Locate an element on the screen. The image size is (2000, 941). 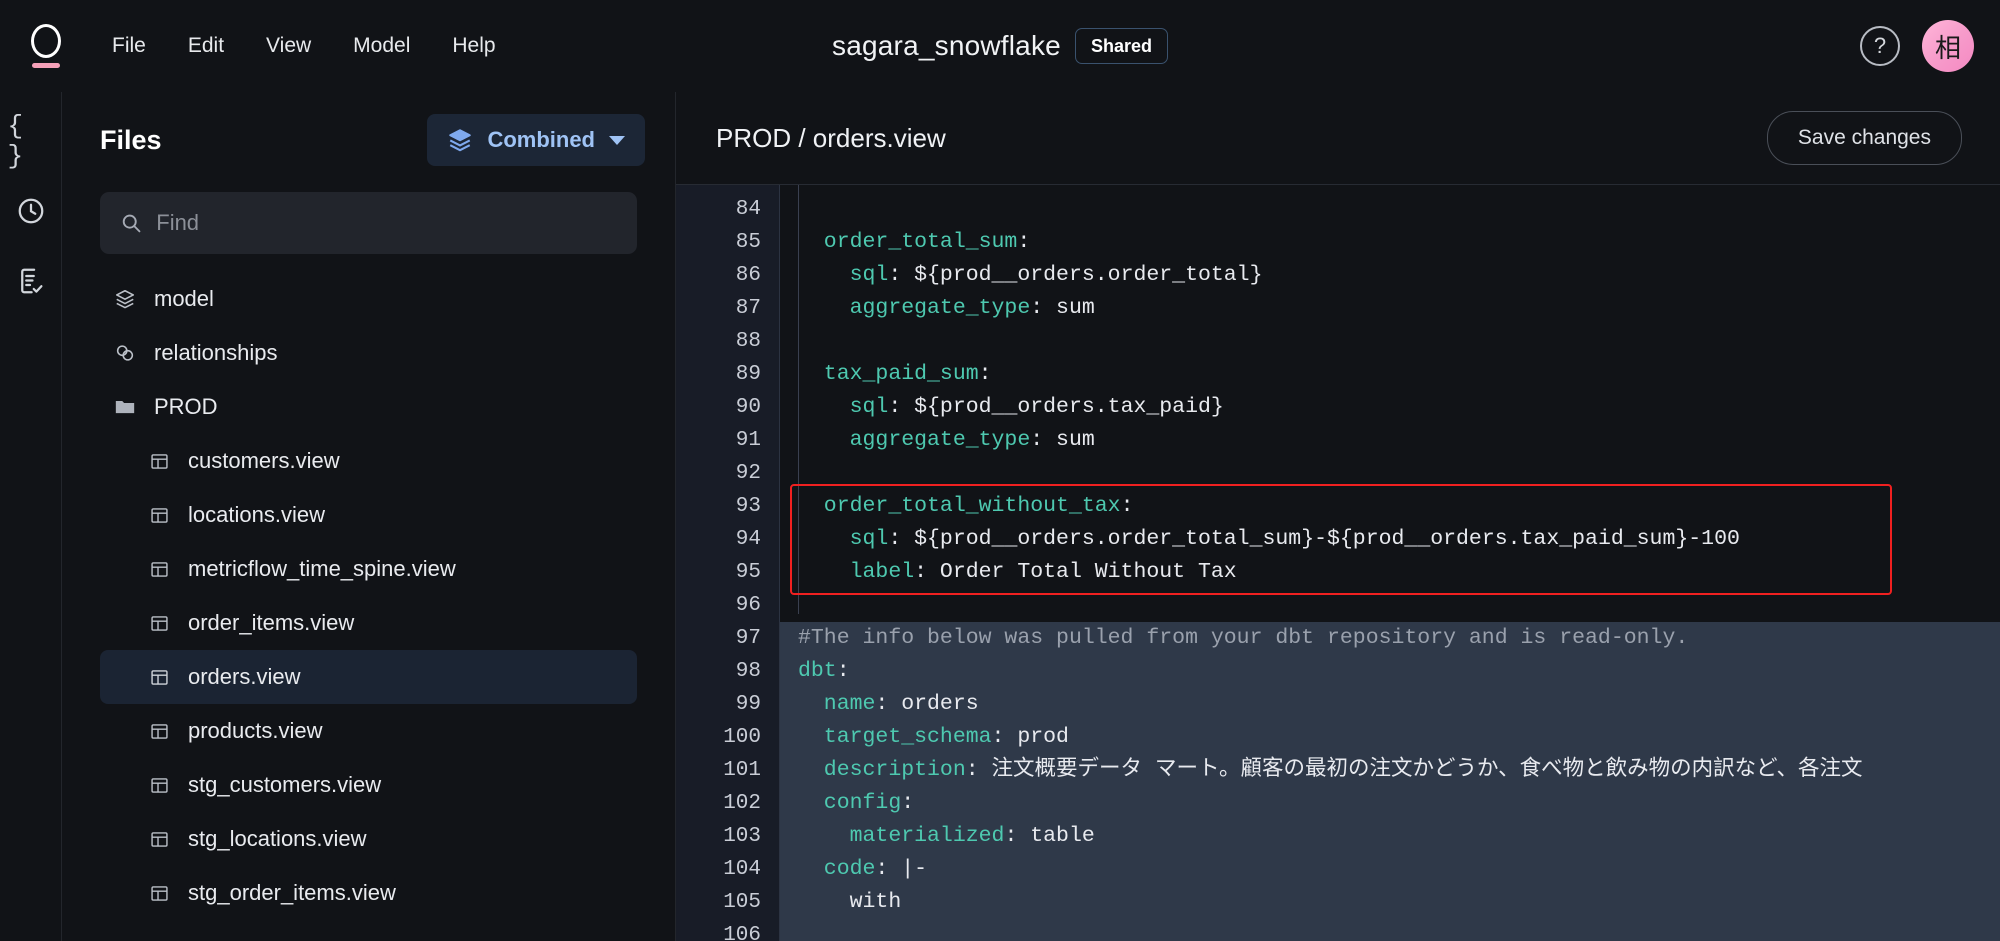
search-input is located at coordinates (386, 223).